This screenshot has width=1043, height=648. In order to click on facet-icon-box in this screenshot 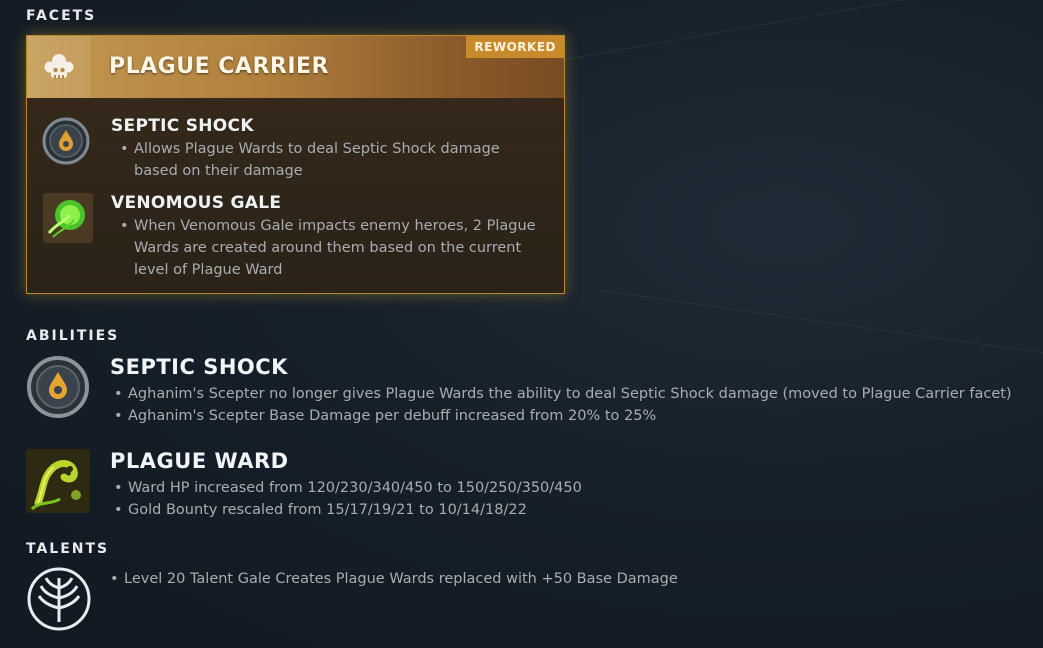, I will do `click(58, 67)`.